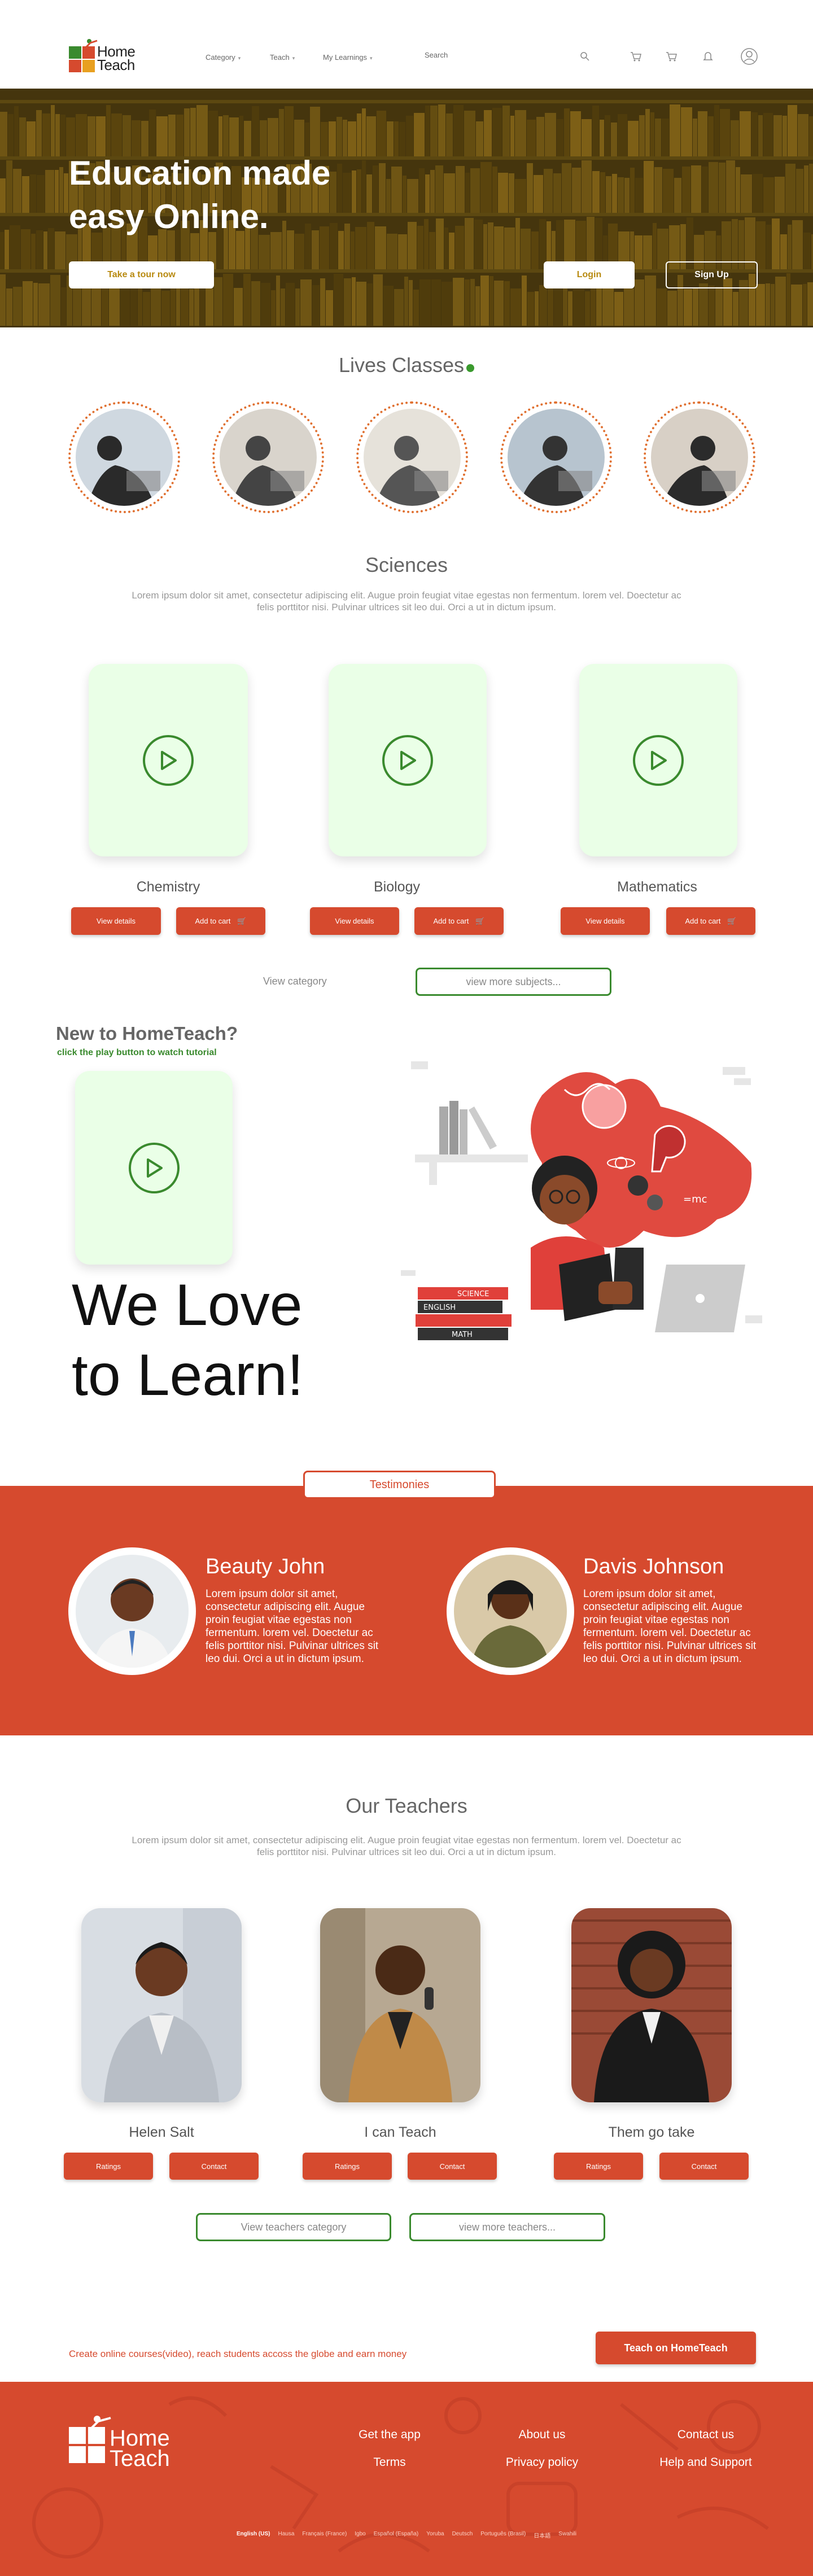 Image resolution: width=813 pixels, height=2576 pixels. What do you see at coordinates (168, 887) in the screenshot?
I see `subject-name-chemistry: Chemistry` at bounding box center [168, 887].